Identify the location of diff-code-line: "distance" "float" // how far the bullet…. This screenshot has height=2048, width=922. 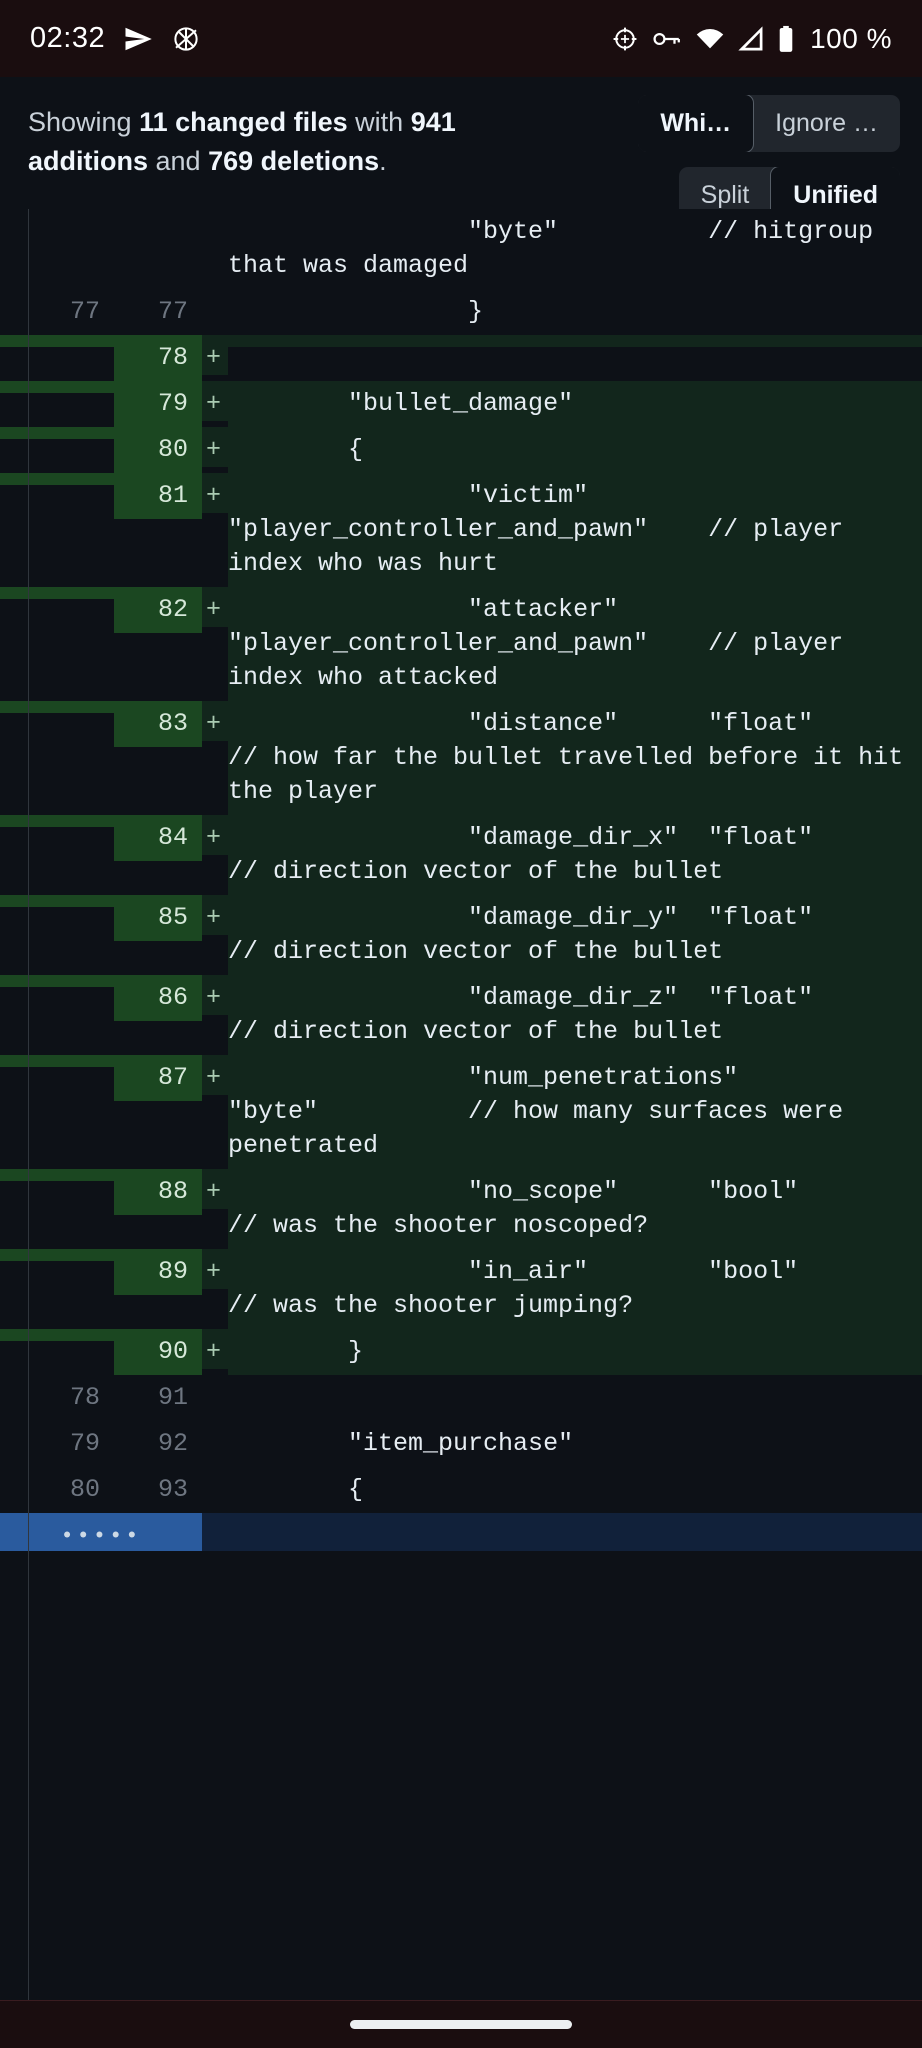
(575, 758).